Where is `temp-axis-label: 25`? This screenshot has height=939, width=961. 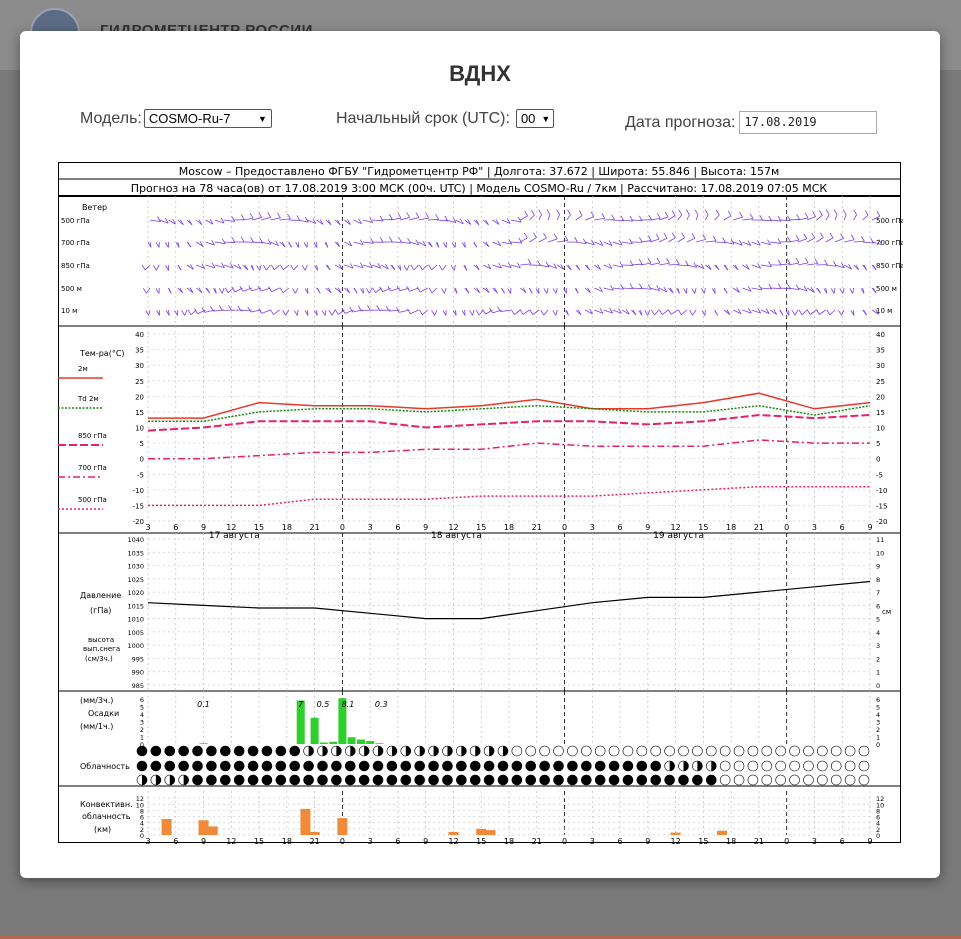 temp-axis-label: 25 is located at coordinates (880, 382).